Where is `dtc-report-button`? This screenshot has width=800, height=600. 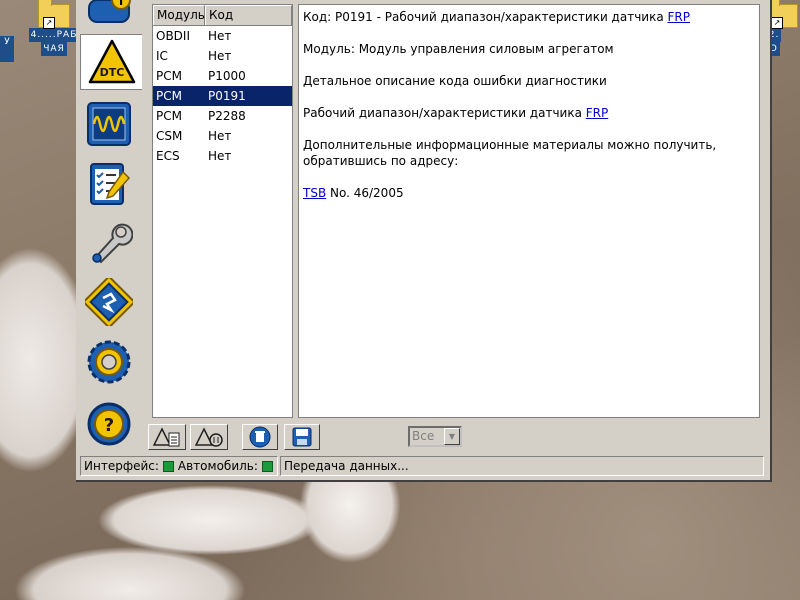 dtc-report-button is located at coordinates (167, 437).